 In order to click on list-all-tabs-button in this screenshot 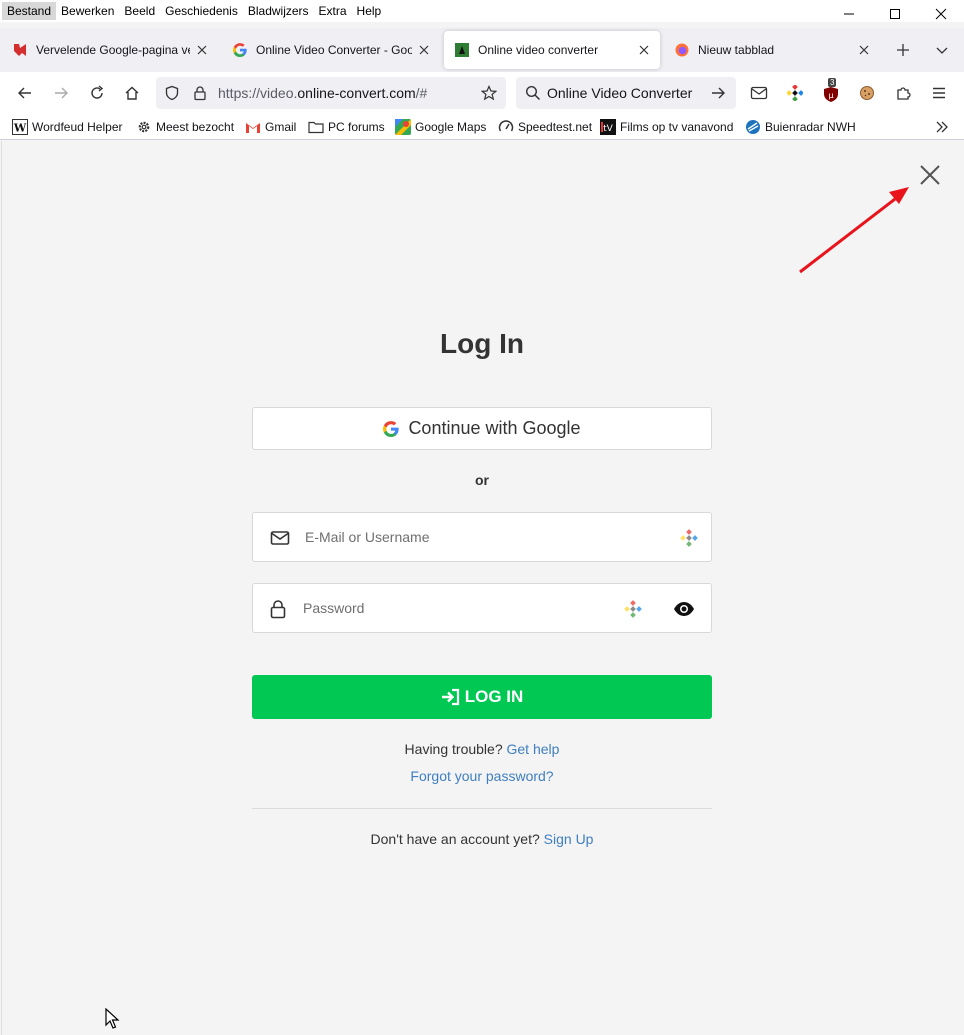, I will do `click(942, 50)`.